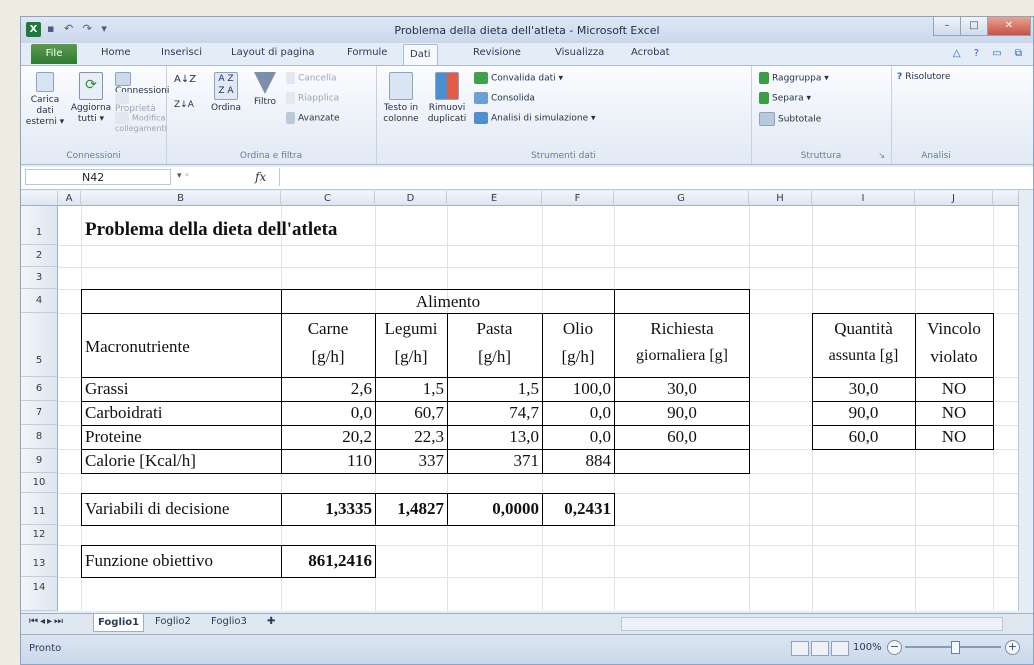 The image size is (1034, 665). What do you see at coordinates (328, 329) in the screenshot?
I see `food-name-carne: Carne` at bounding box center [328, 329].